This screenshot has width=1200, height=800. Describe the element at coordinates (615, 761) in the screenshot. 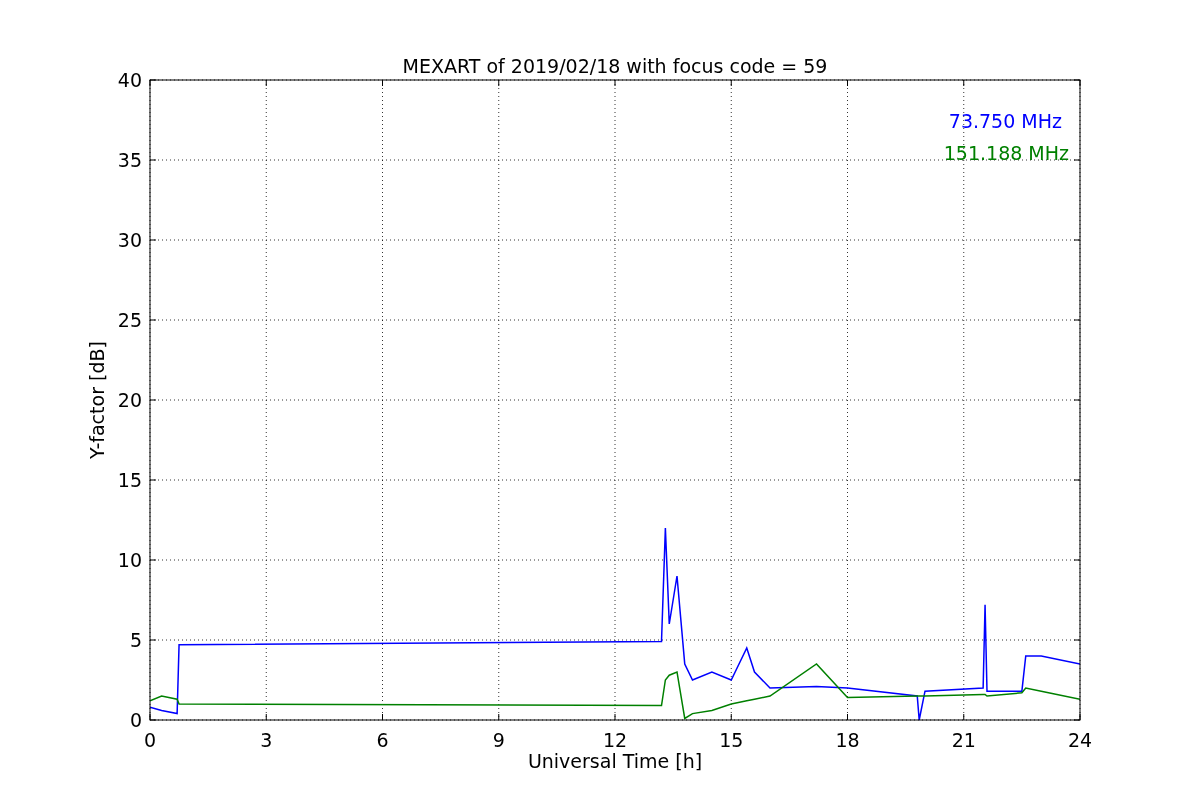

I see `axis-label: Universal Time [h]` at that location.